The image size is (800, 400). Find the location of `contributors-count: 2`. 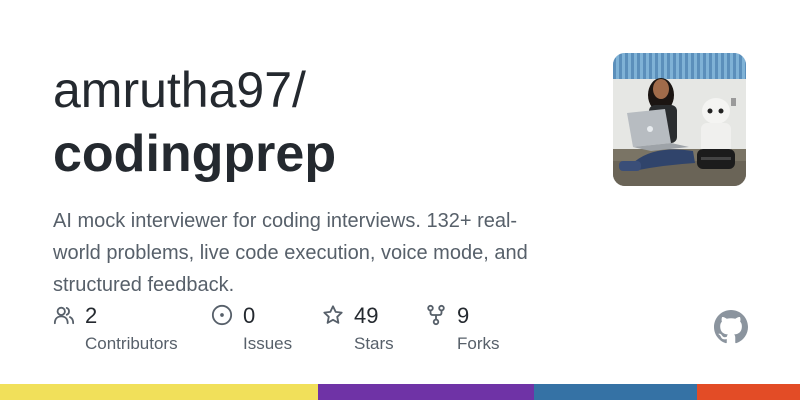

contributors-count: 2 is located at coordinates (91, 315).